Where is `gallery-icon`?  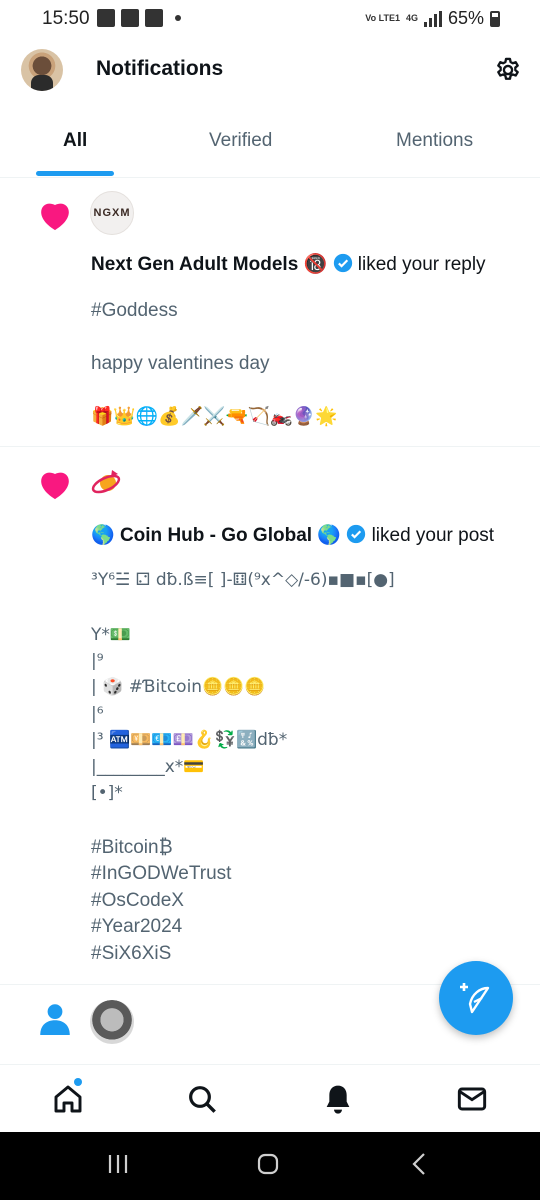
gallery-icon is located at coordinates (130, 18).